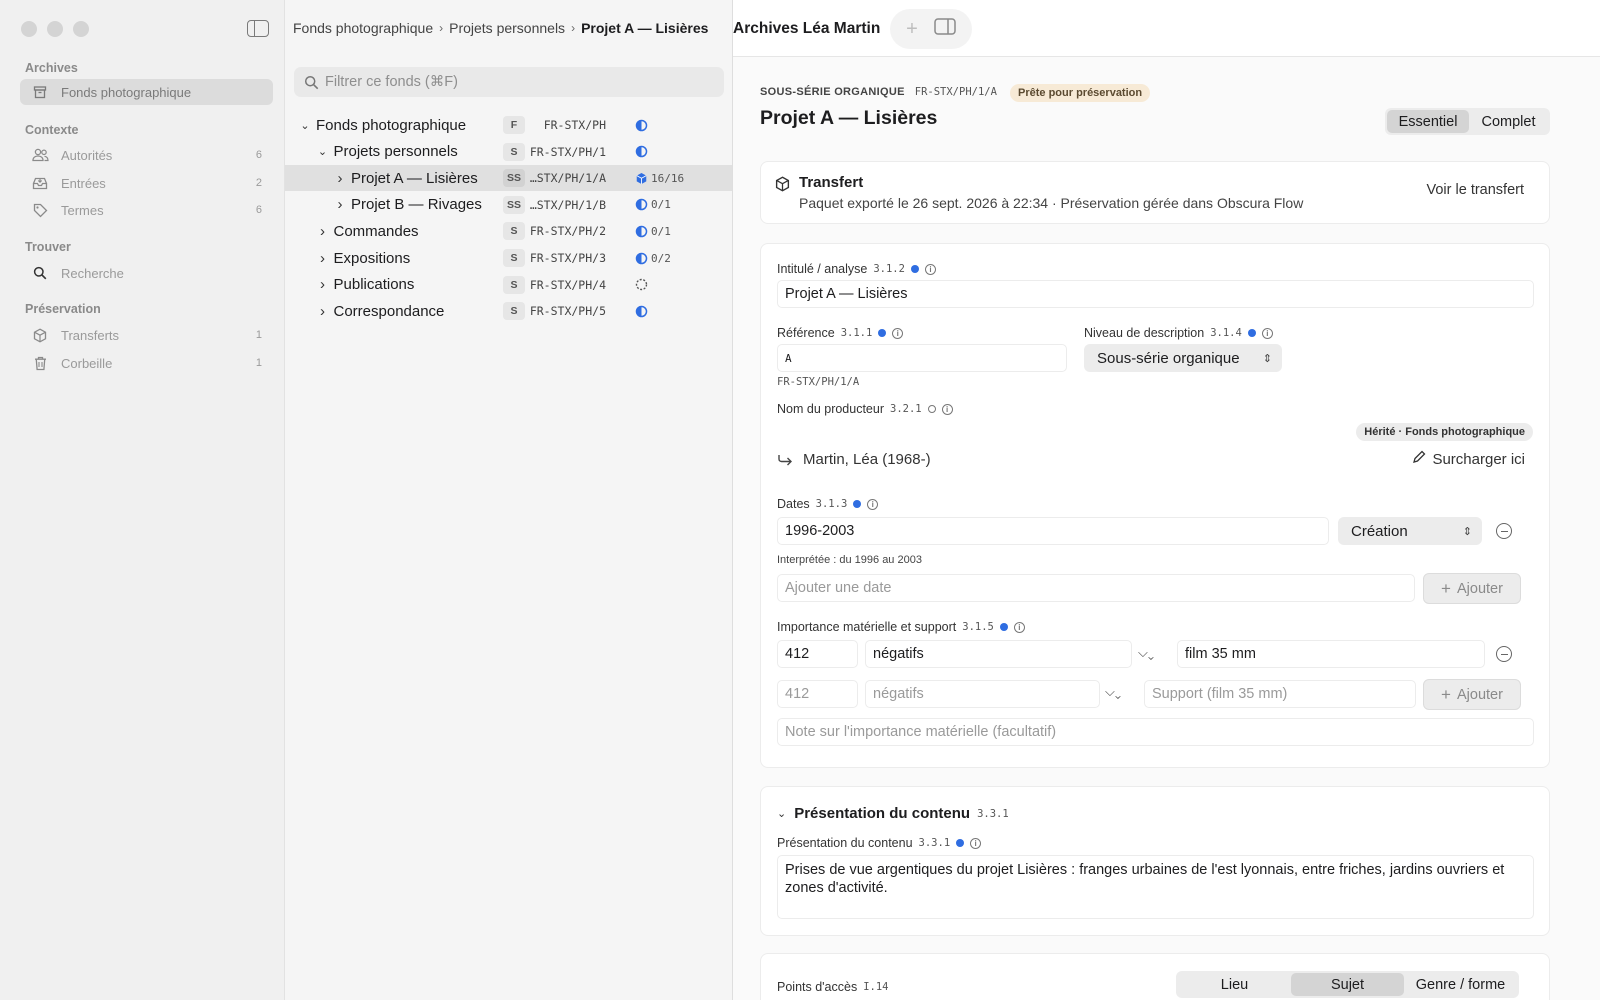  I want to click on sidebar-section-trouver: Trouver, so click(48, 247).